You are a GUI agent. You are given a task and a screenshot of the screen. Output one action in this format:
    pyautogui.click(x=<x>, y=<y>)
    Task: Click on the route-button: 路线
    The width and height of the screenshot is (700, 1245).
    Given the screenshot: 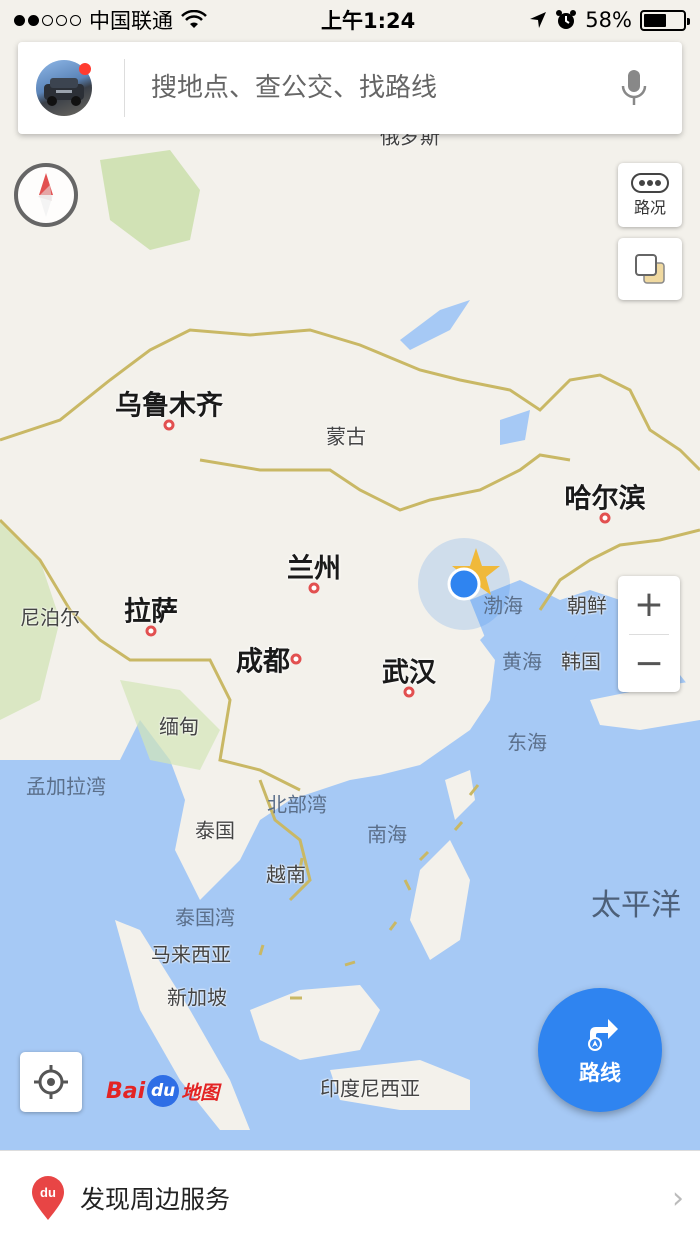 What is the action you would take?
    pyautogui.click(x=600, y=1050)
    